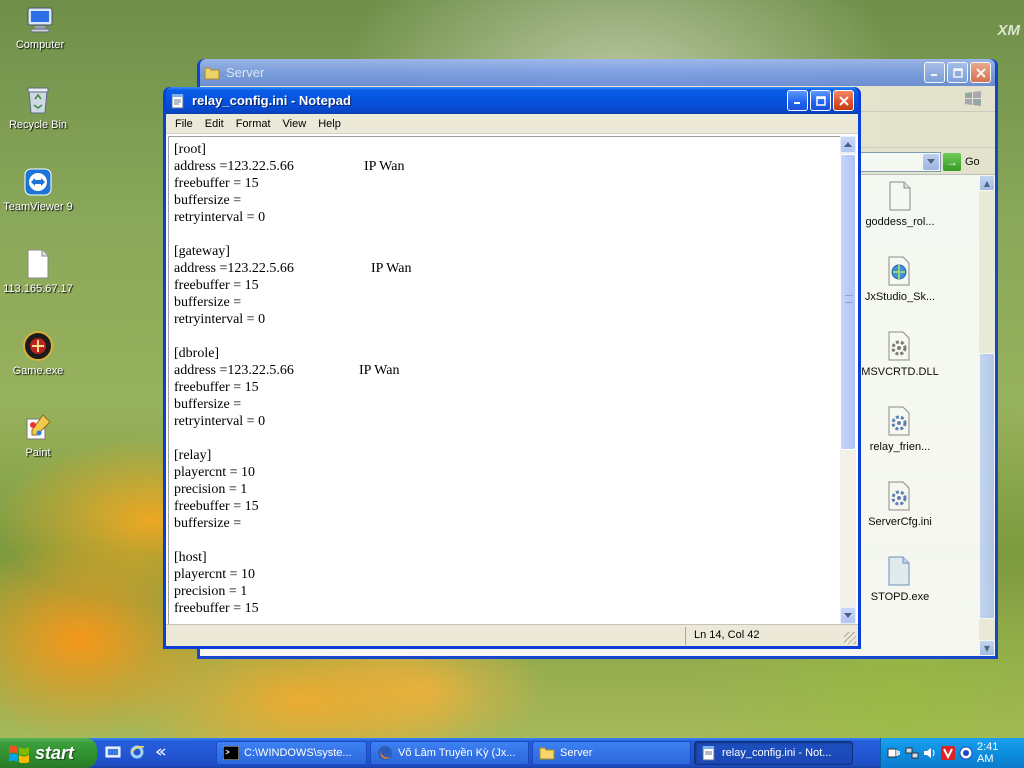 This screenshot has height=768, width=1024. What do you see at coordinates (576, 753) in the screenshot?
I see `task-label: Server` at bounding box center [576, 753].